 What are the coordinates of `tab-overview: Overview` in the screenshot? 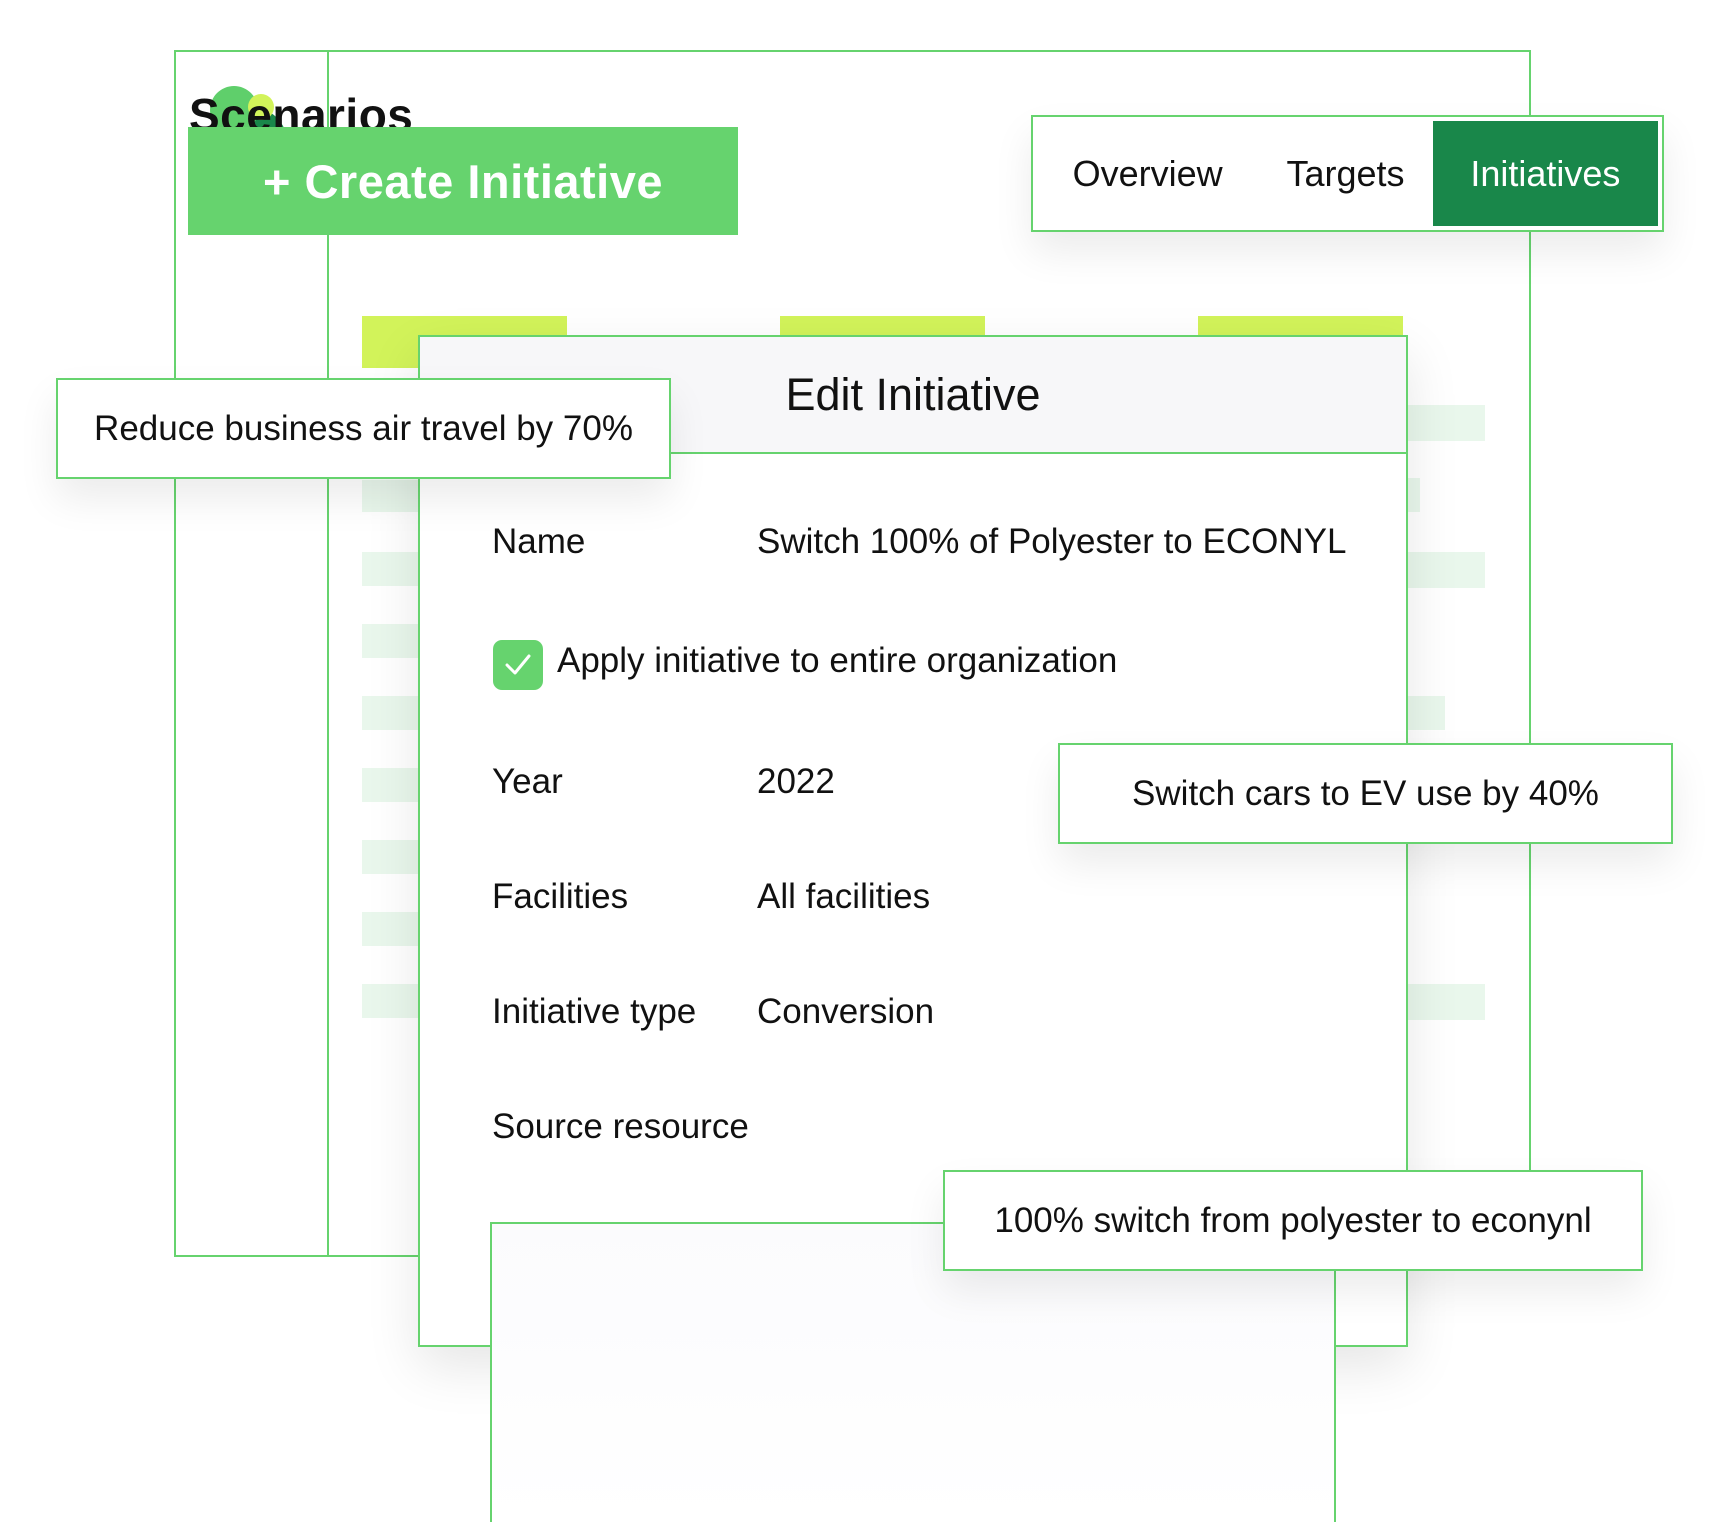 It's located at (1147, 173).